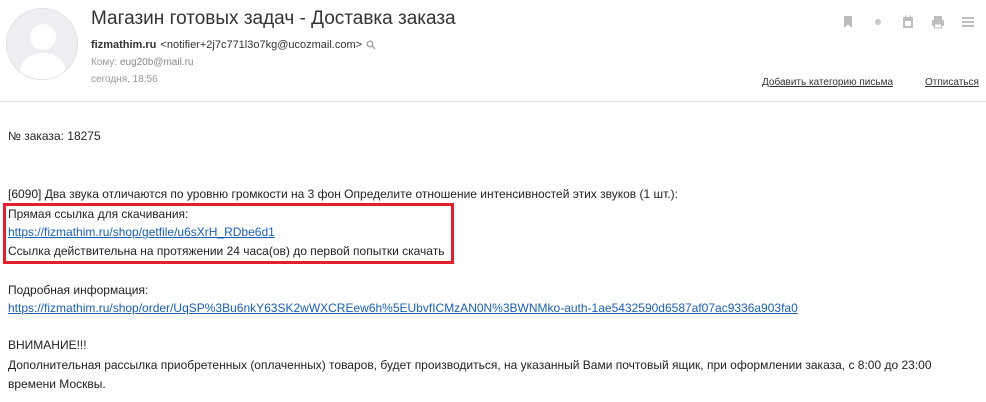  Describe the element at coordinates (273, 18) in the screenshot. I see `email-subject: Магазин готовых задач - Доставка заказа` at that location.